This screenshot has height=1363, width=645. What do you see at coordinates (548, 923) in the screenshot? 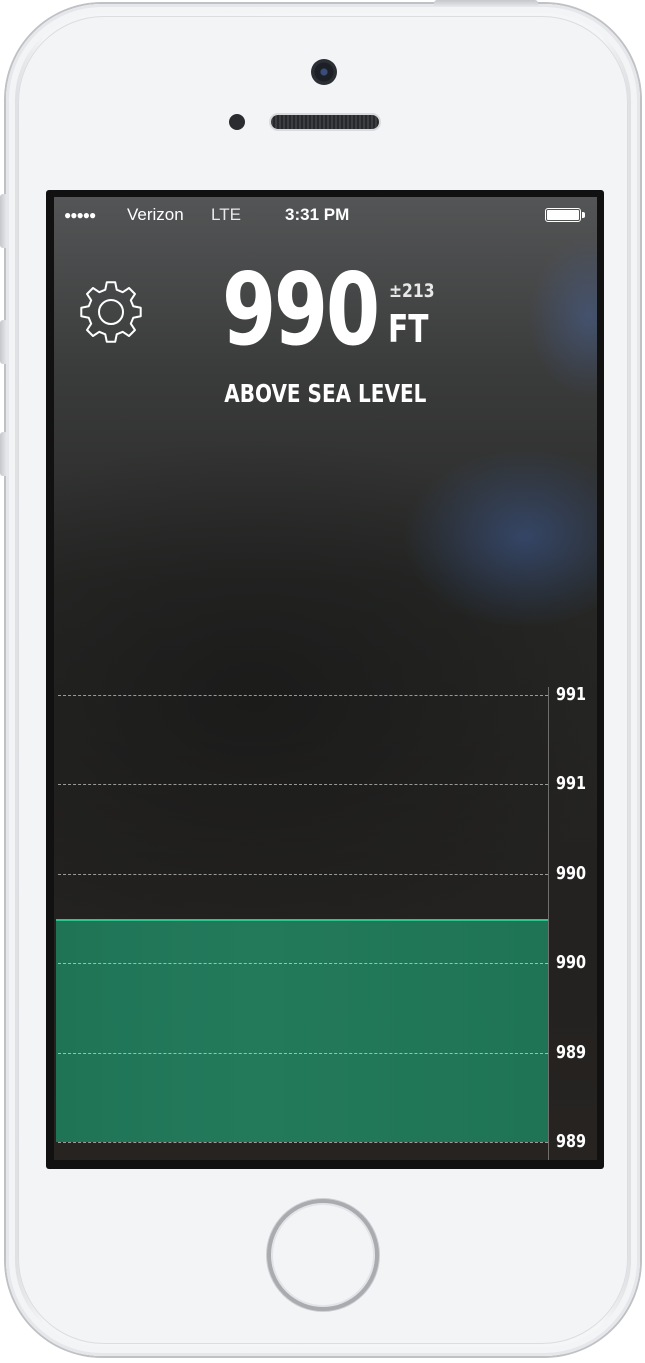
I see `chart-axis-line` at bounding box center [548, 923].